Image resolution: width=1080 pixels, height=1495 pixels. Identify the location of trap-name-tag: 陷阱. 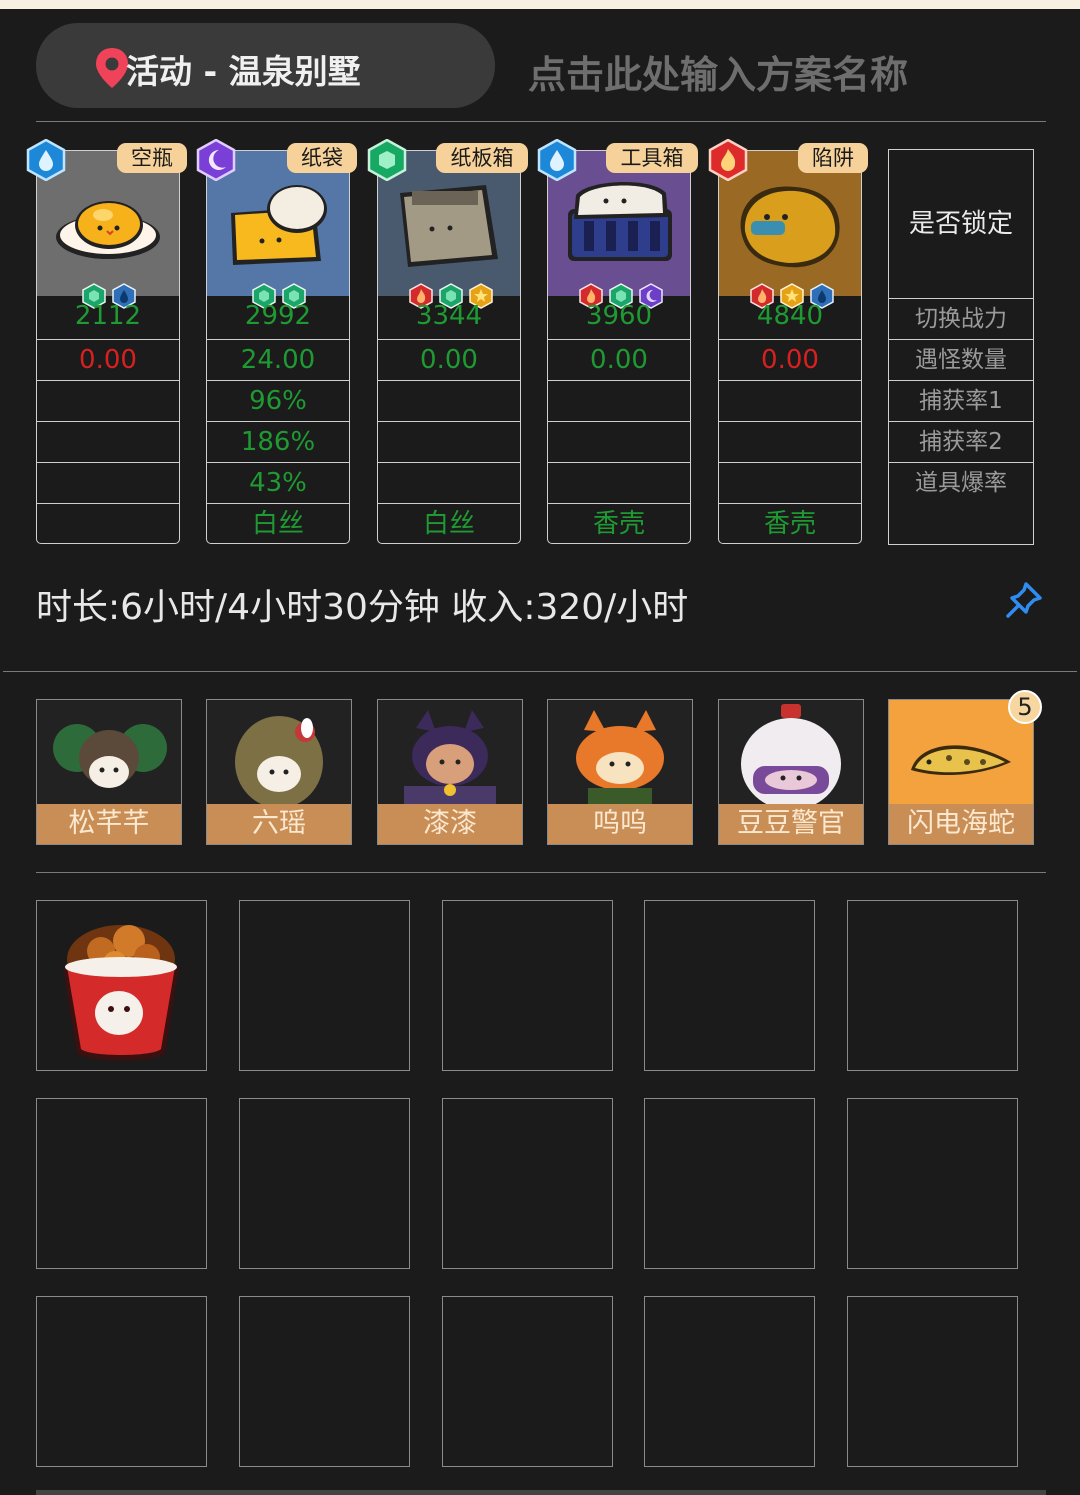
(833, 158).